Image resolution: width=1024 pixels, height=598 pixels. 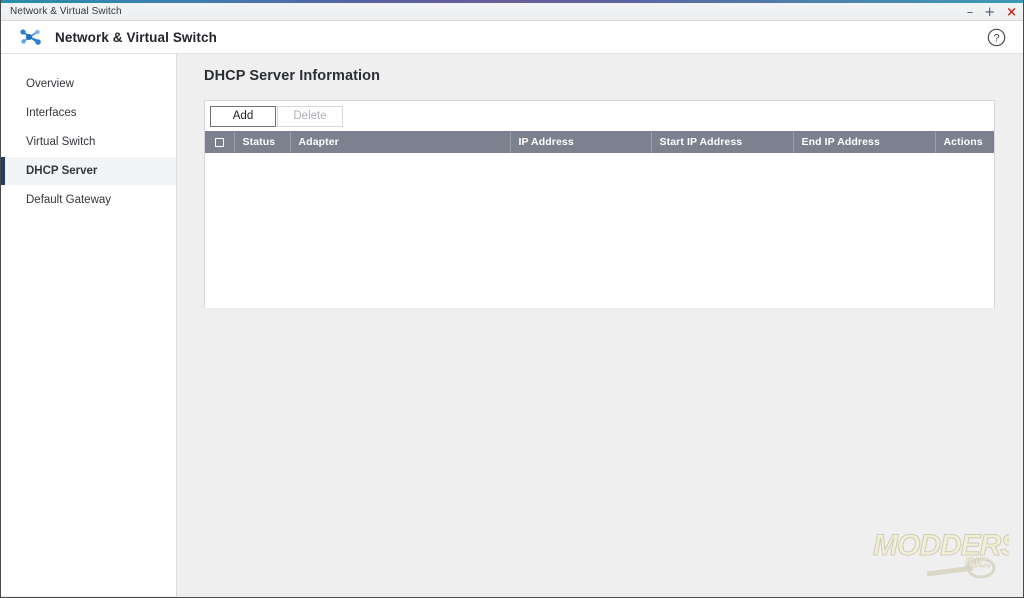 I want to click on close-button: ×, so click(x=1011, y=12).